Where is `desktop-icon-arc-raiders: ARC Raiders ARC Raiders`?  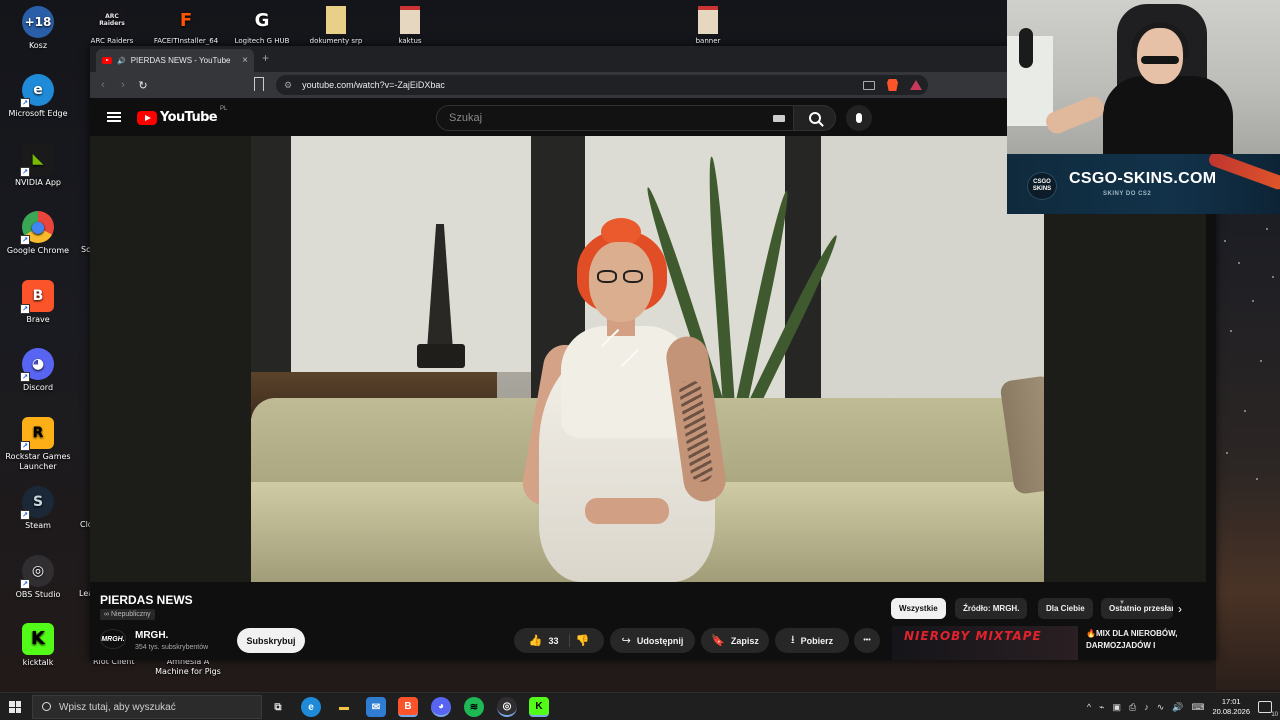
desktop-icon-arc-raiders: ARC Raiders ARC Raiders is located at coordinates (112, 25).